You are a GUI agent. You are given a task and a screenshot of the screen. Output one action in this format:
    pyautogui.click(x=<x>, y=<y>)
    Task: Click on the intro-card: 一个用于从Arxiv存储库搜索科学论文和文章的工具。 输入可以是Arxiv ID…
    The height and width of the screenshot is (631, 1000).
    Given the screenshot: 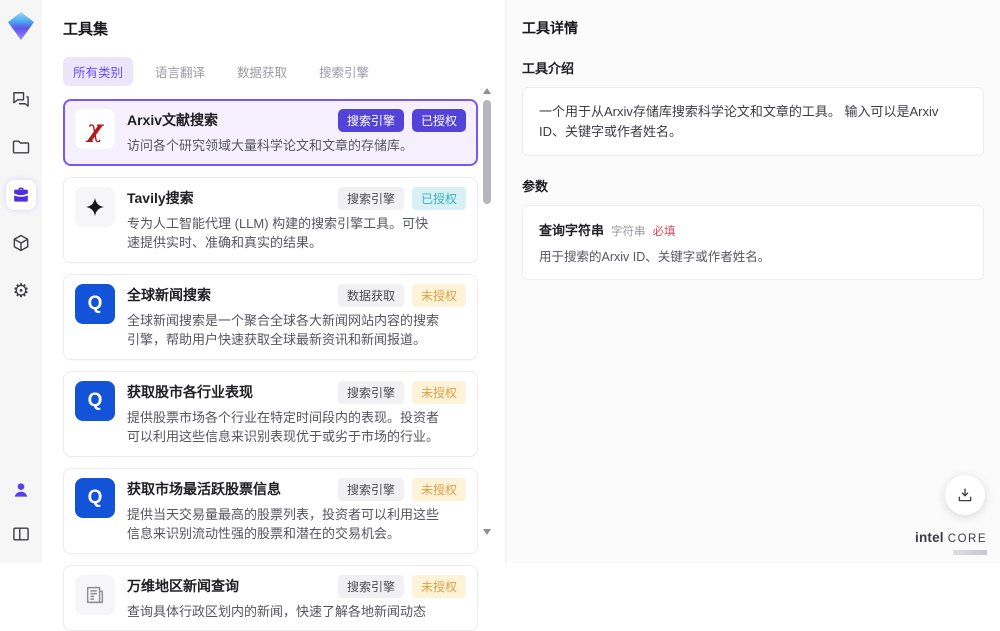 What is the action you would take?
    pyautogui.click(x=753, y=121)
    